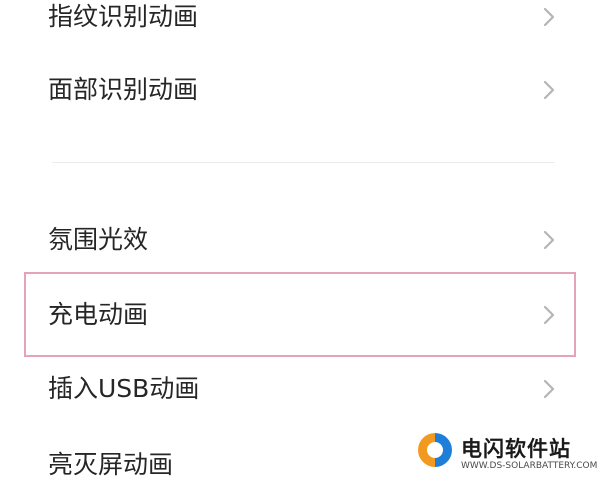 Image resolution: width=600 pixels, height=500 pixels. I want to click on settings-row-label: 氛围光效, so click(98, 239).